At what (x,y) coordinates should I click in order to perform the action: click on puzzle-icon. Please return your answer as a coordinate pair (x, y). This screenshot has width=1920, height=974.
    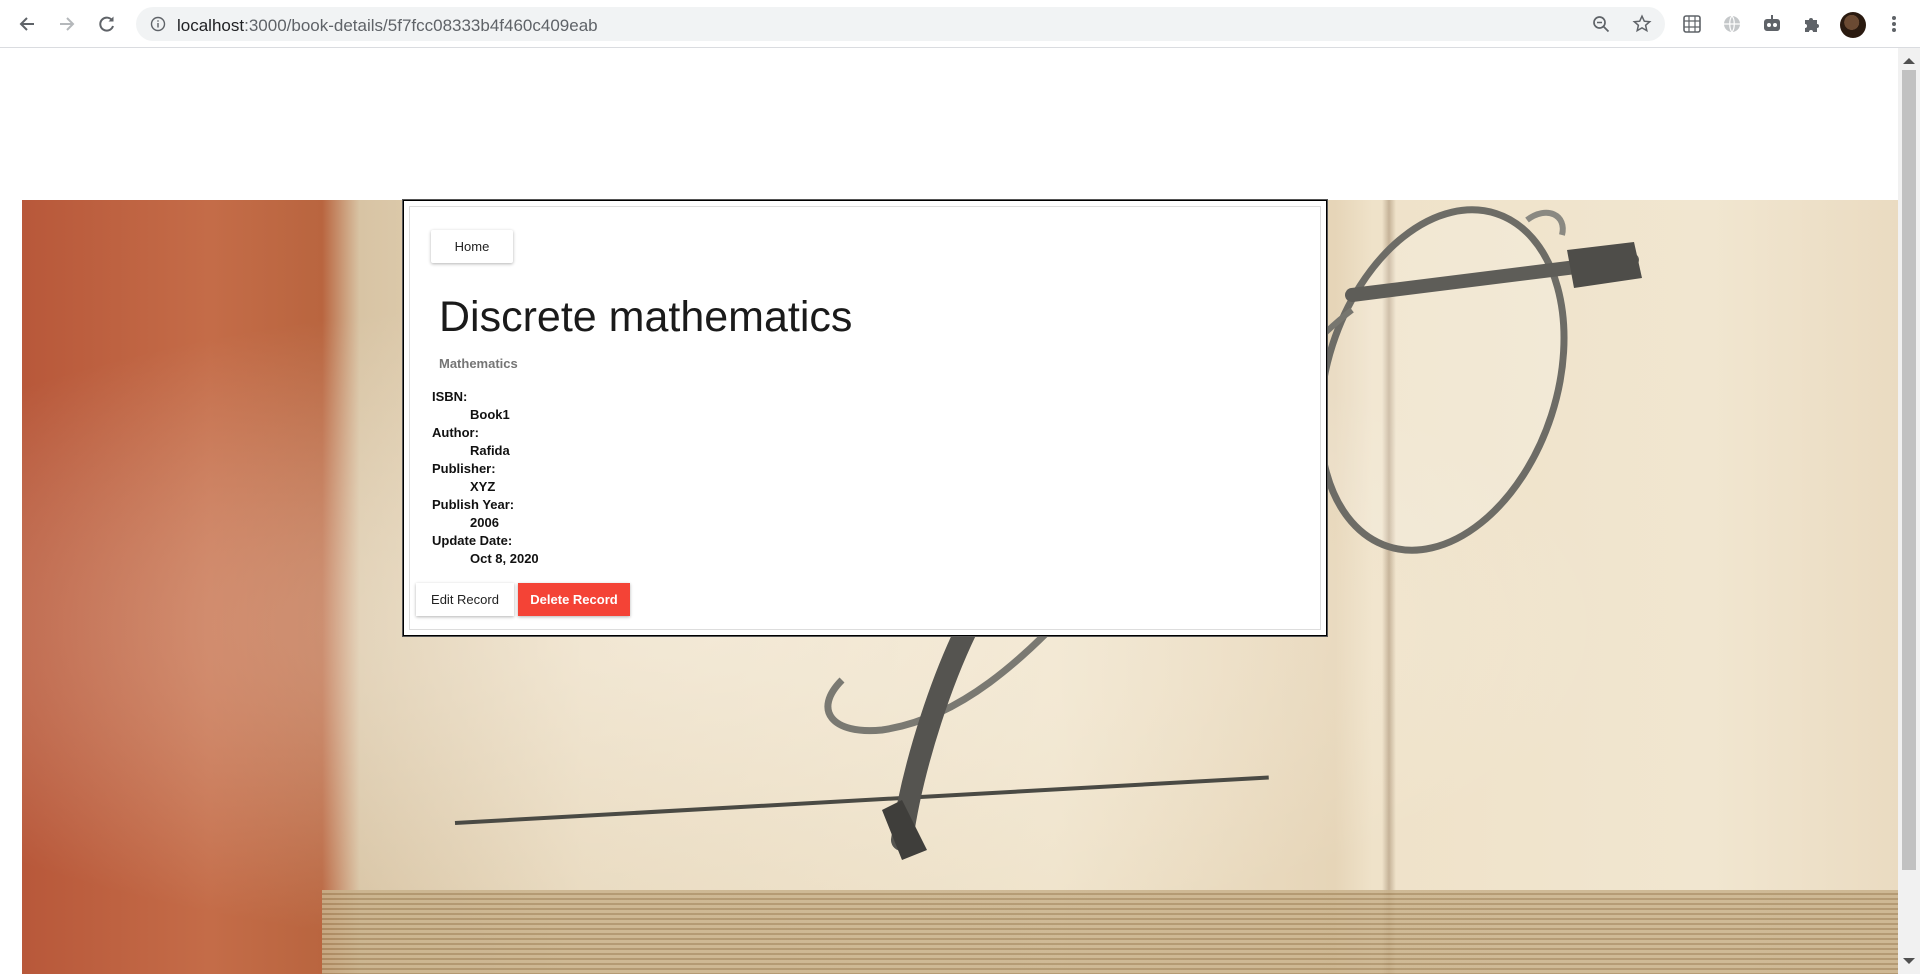
    Looking at the image, I should click on (1812, 24).